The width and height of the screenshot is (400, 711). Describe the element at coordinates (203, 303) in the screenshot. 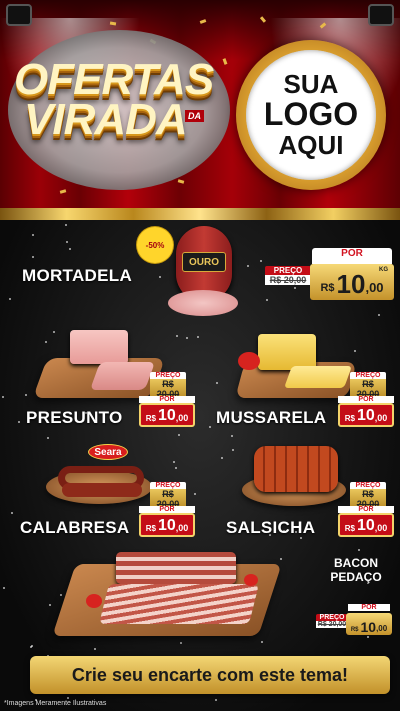

I see `mortadela-slices` at that location.